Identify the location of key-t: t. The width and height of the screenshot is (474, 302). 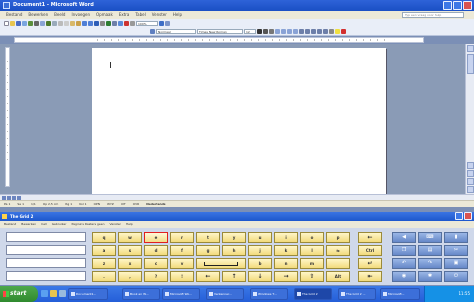
(208, 237).